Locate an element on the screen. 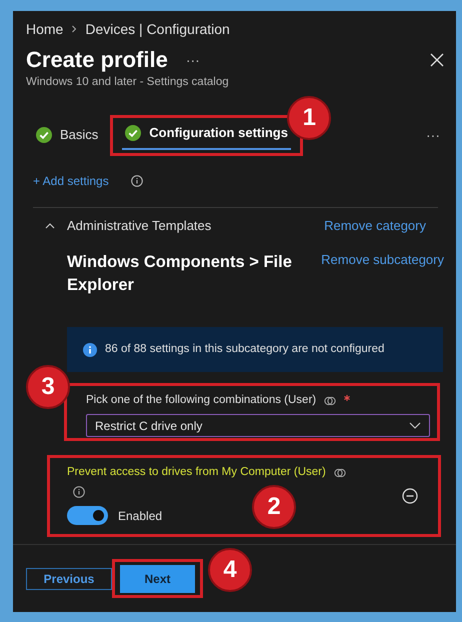  dropdown-field: Restrict C drive only is located at coordinates (258, 425).